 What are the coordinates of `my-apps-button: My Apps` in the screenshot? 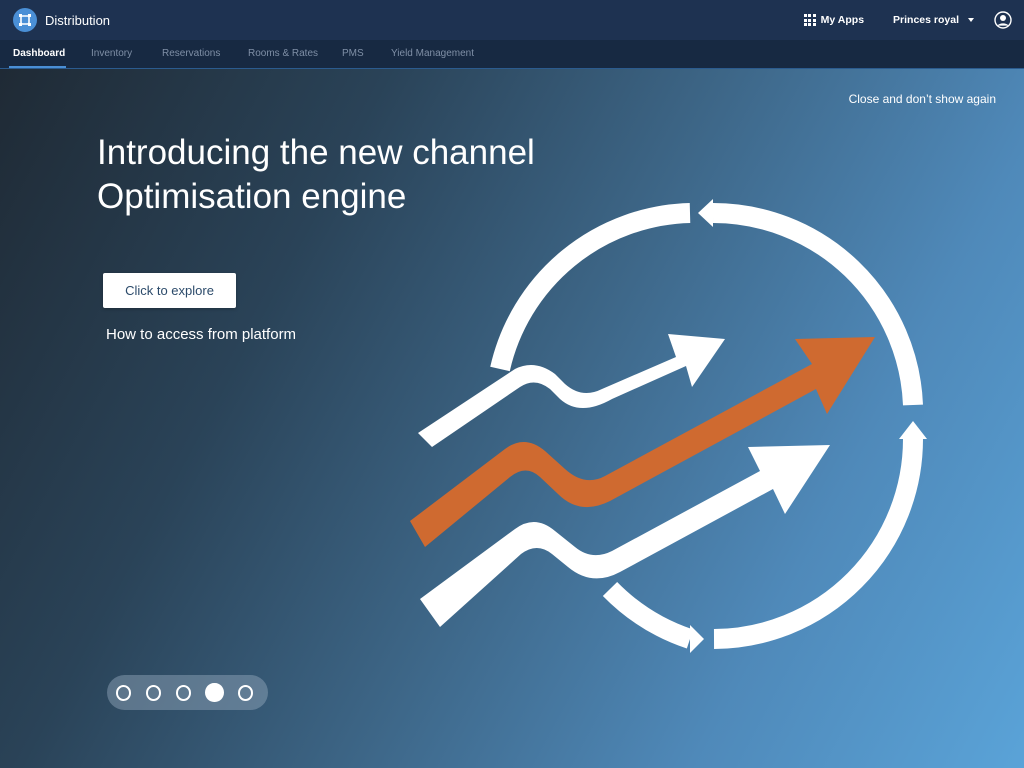 It's located at (834, 20).